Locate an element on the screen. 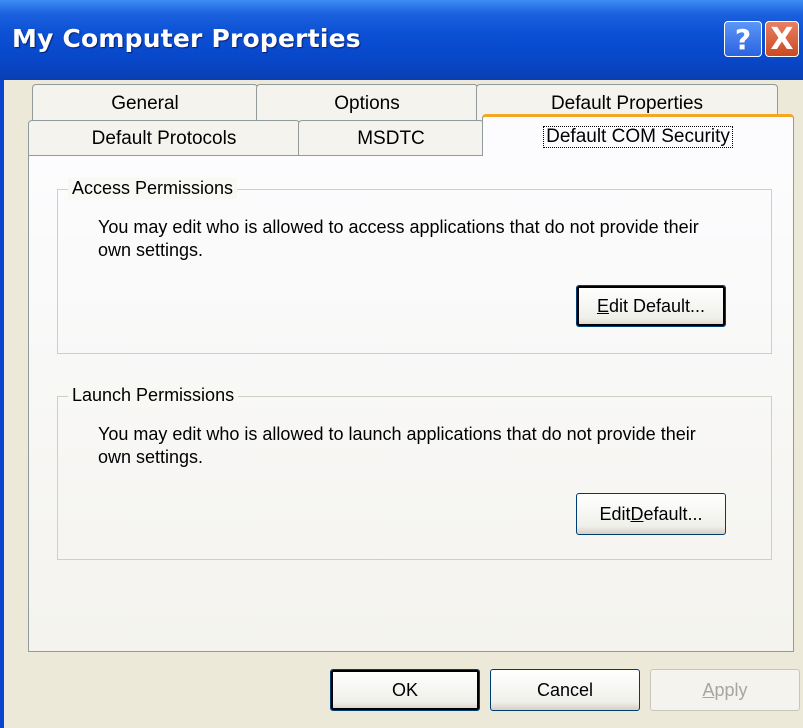 This screenshot has height=728, width=803. window-frame-left is located at coordinates (2, 404).